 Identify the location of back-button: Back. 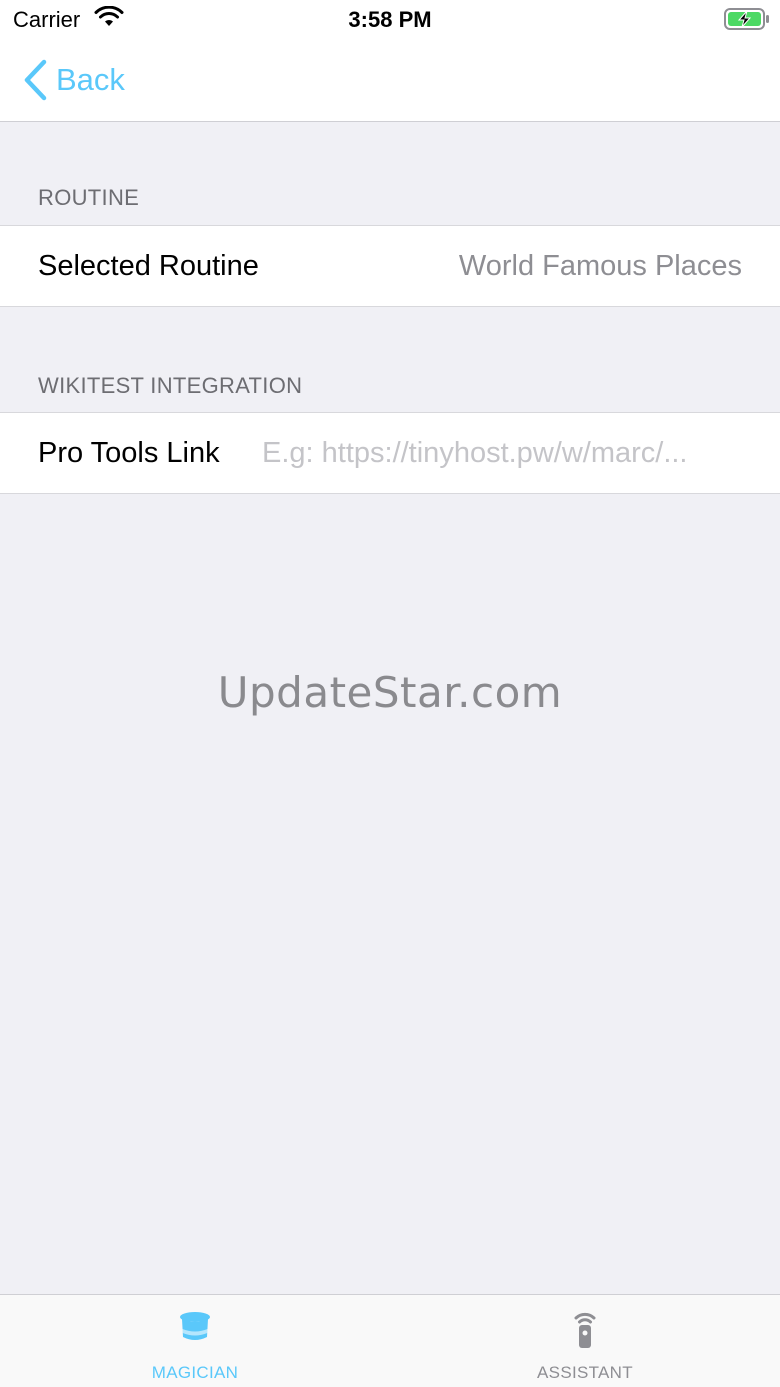
(73, 80).